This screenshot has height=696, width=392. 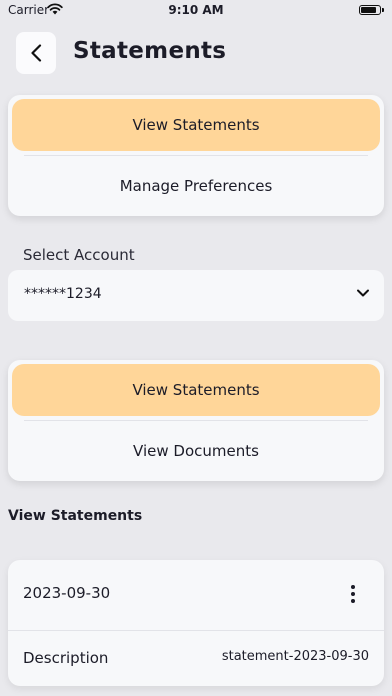 What do you see at coordinates (196, 295) in the screenshot?
I see `account-select: ******1234` at bounding box center [196, 295].